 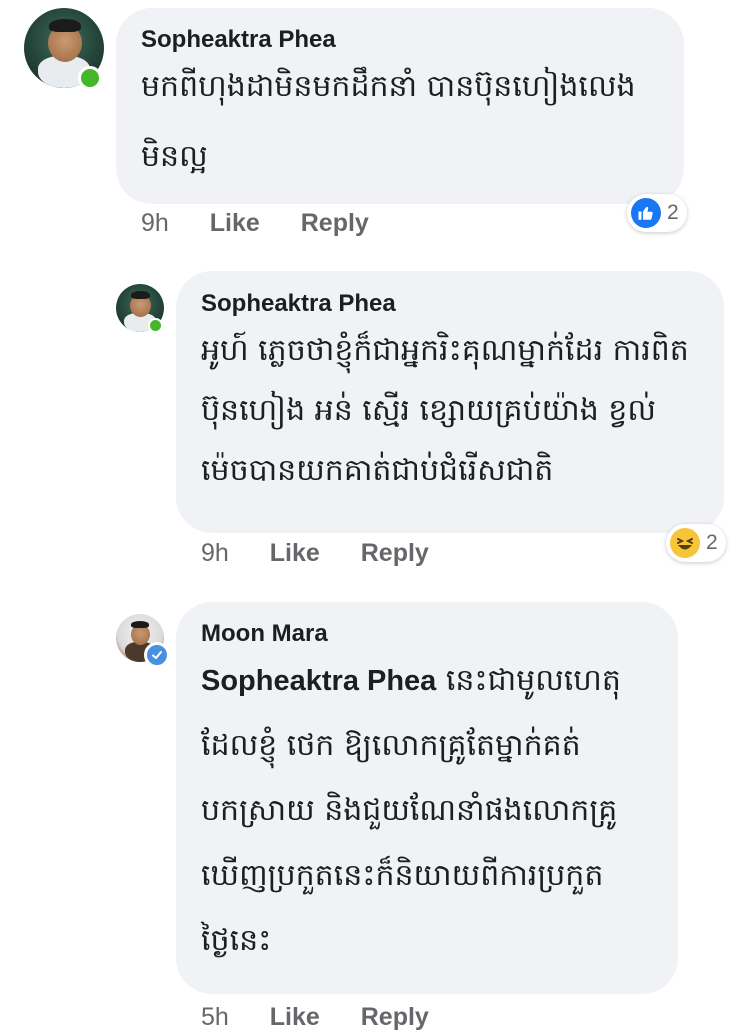 I want to click on avatar, so click(x=143, y=641).